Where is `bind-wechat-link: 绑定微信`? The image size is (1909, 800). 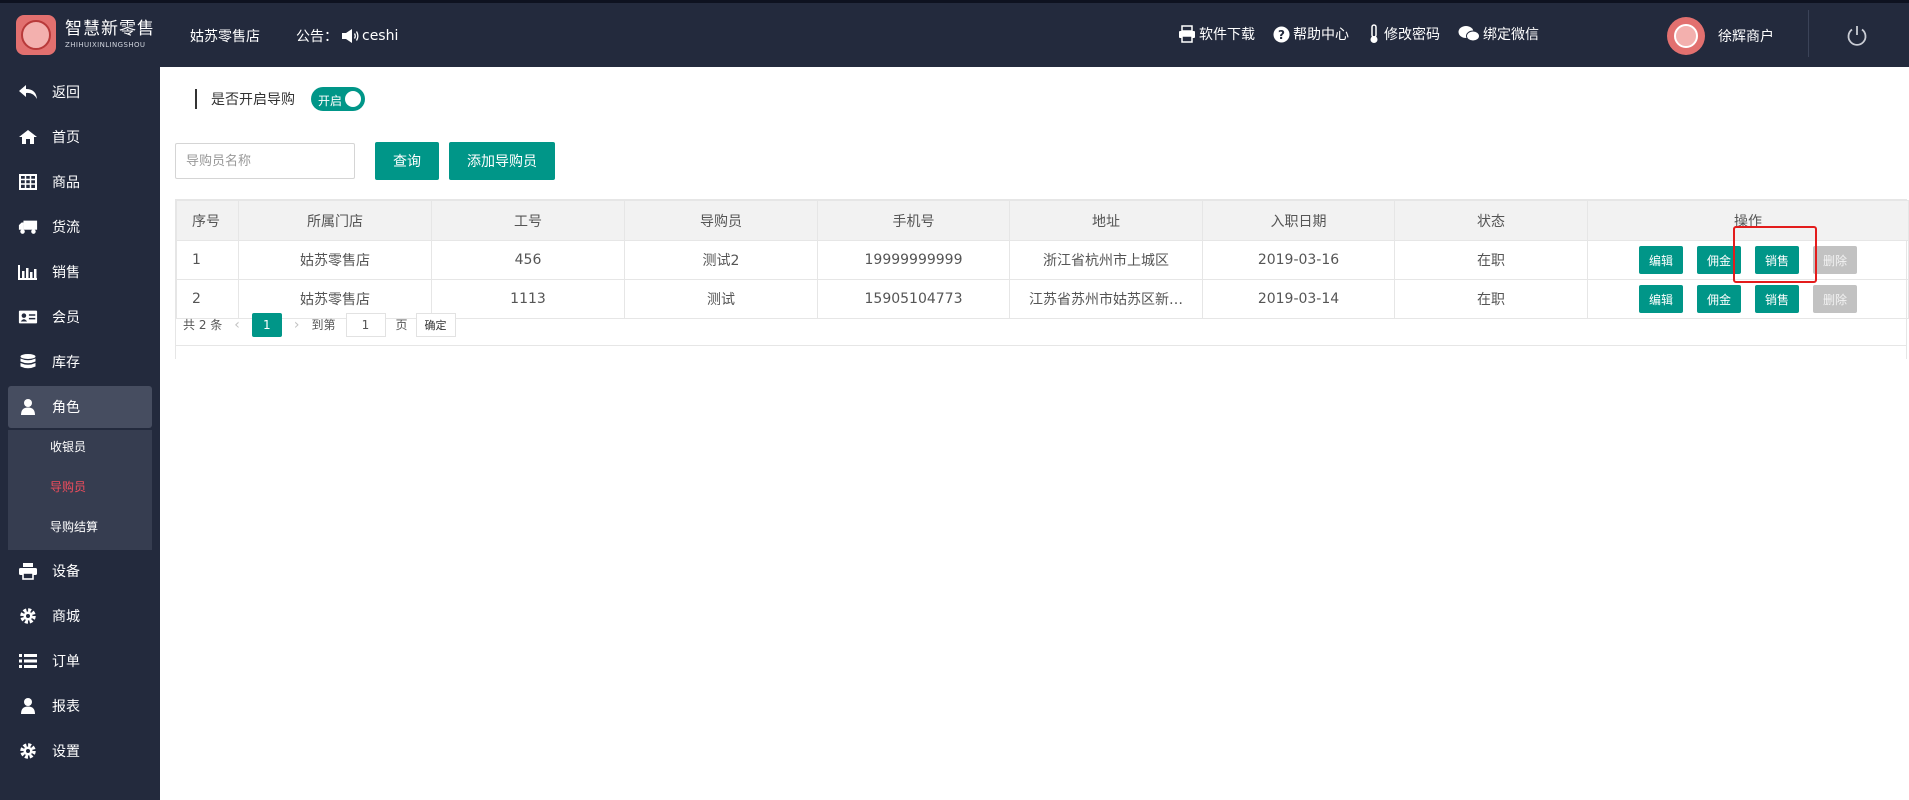 bind-wechat-link: 绑定微信 is located at coordinates (1498, 34).